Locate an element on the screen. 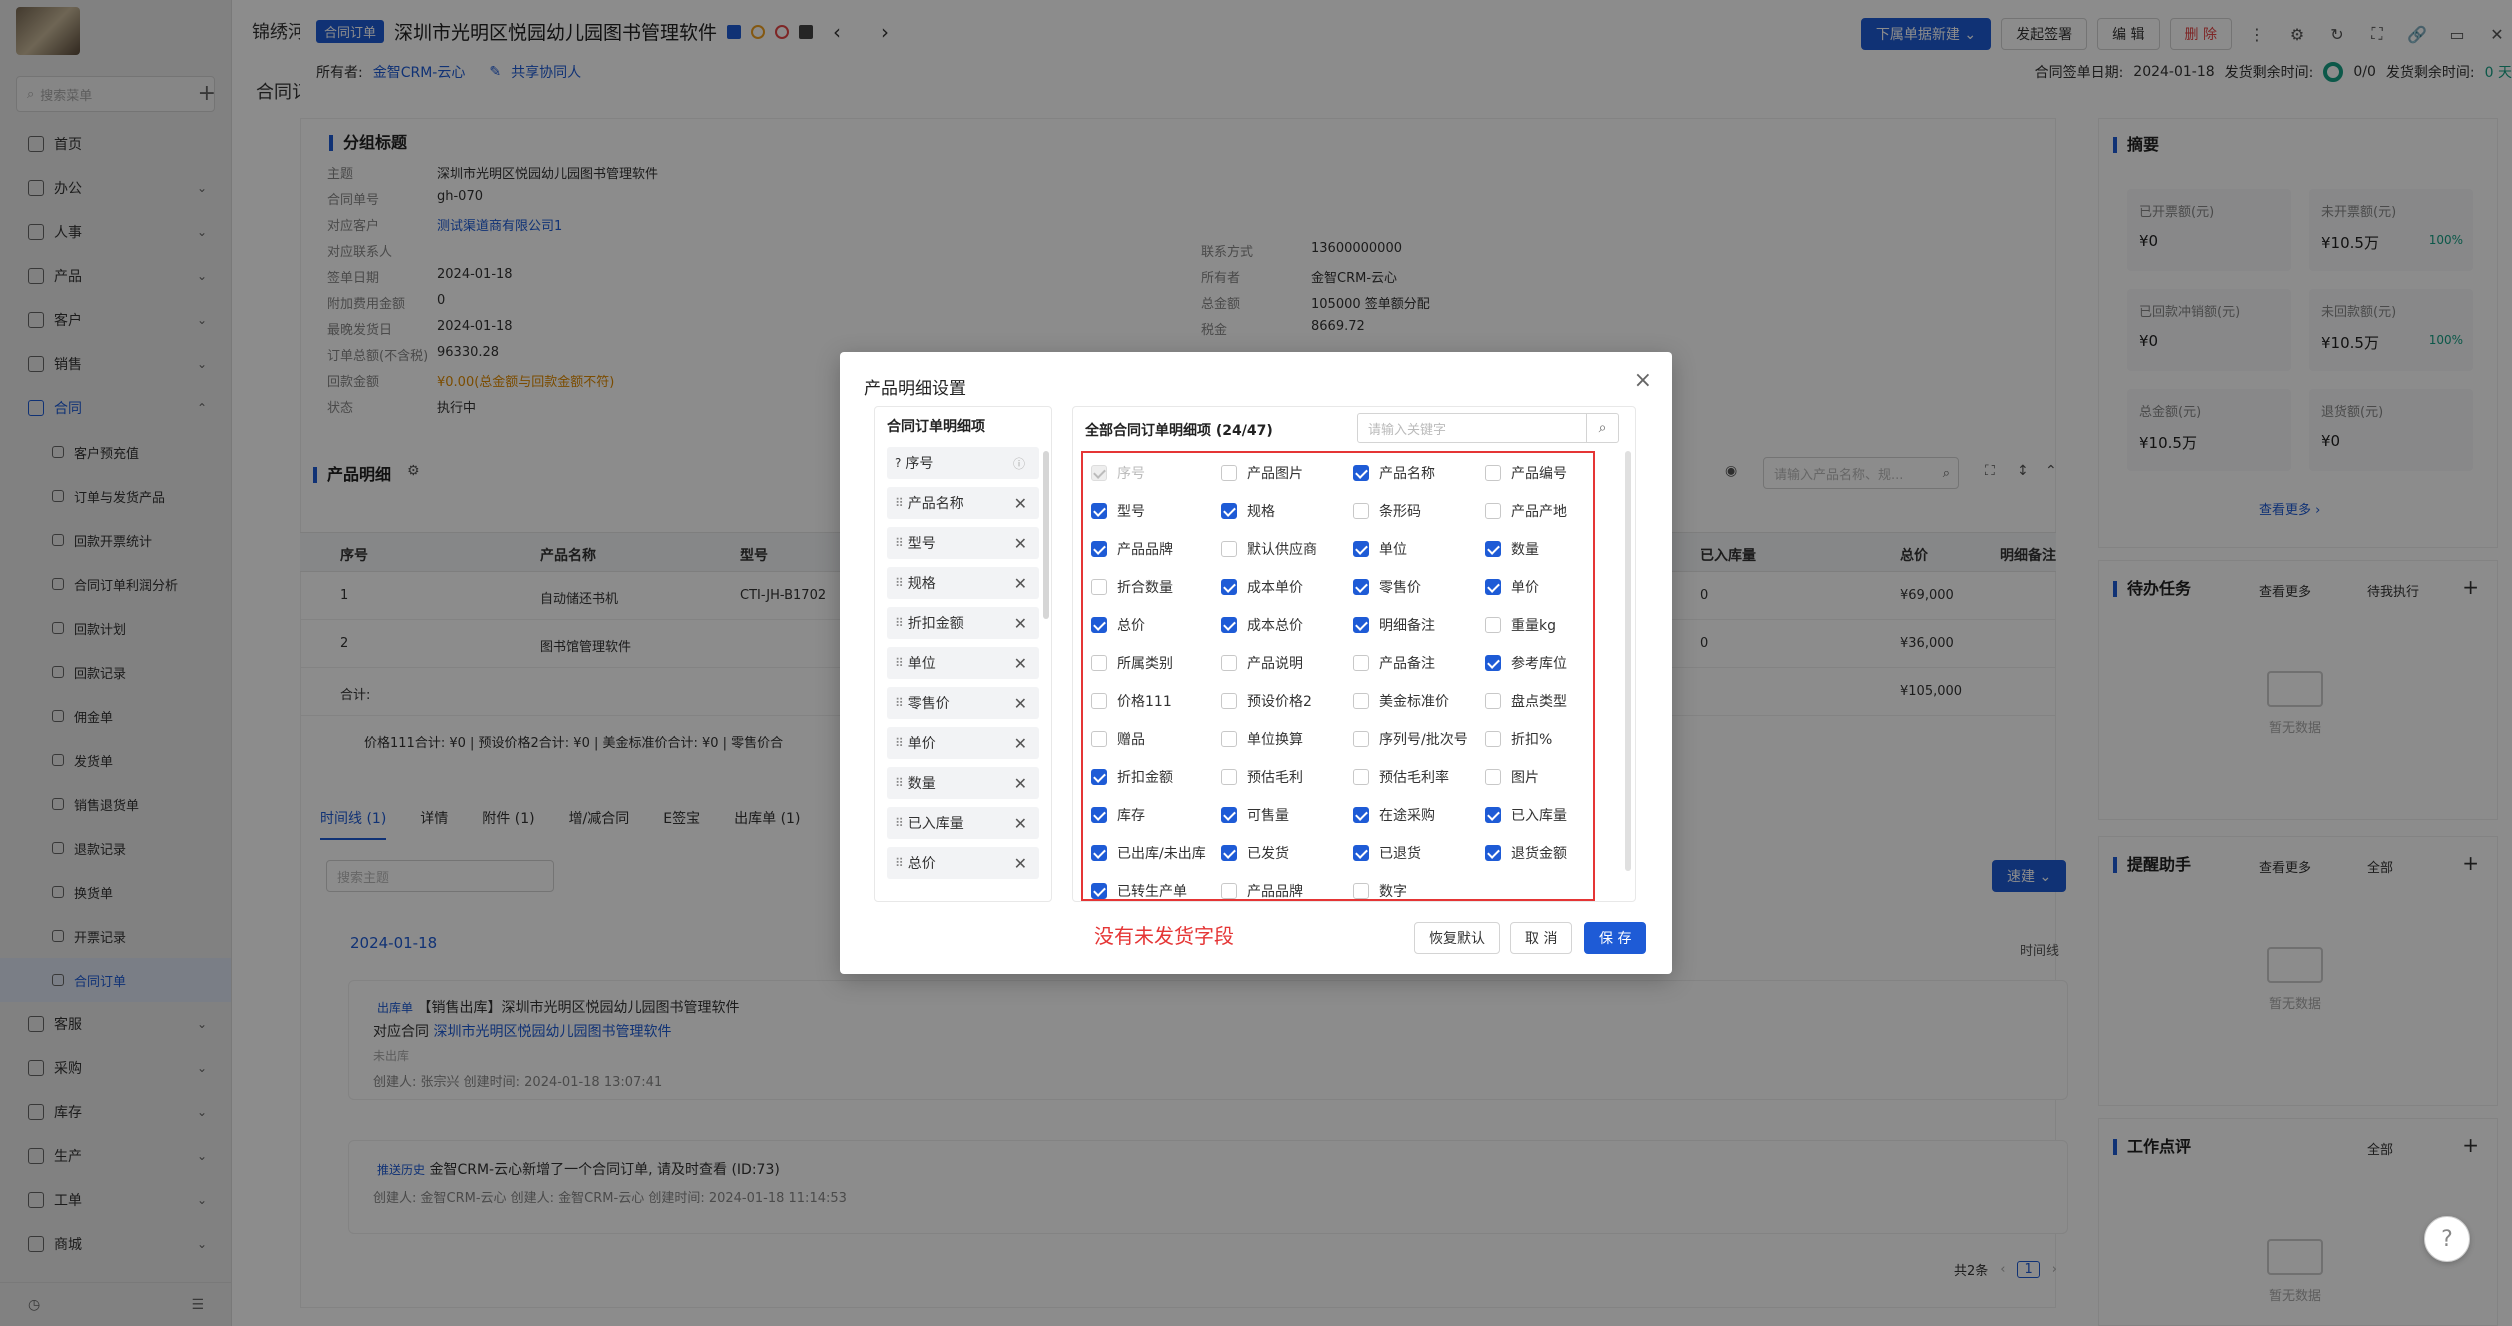  field-option: 零售价 is located at coordinates (1387, 587).